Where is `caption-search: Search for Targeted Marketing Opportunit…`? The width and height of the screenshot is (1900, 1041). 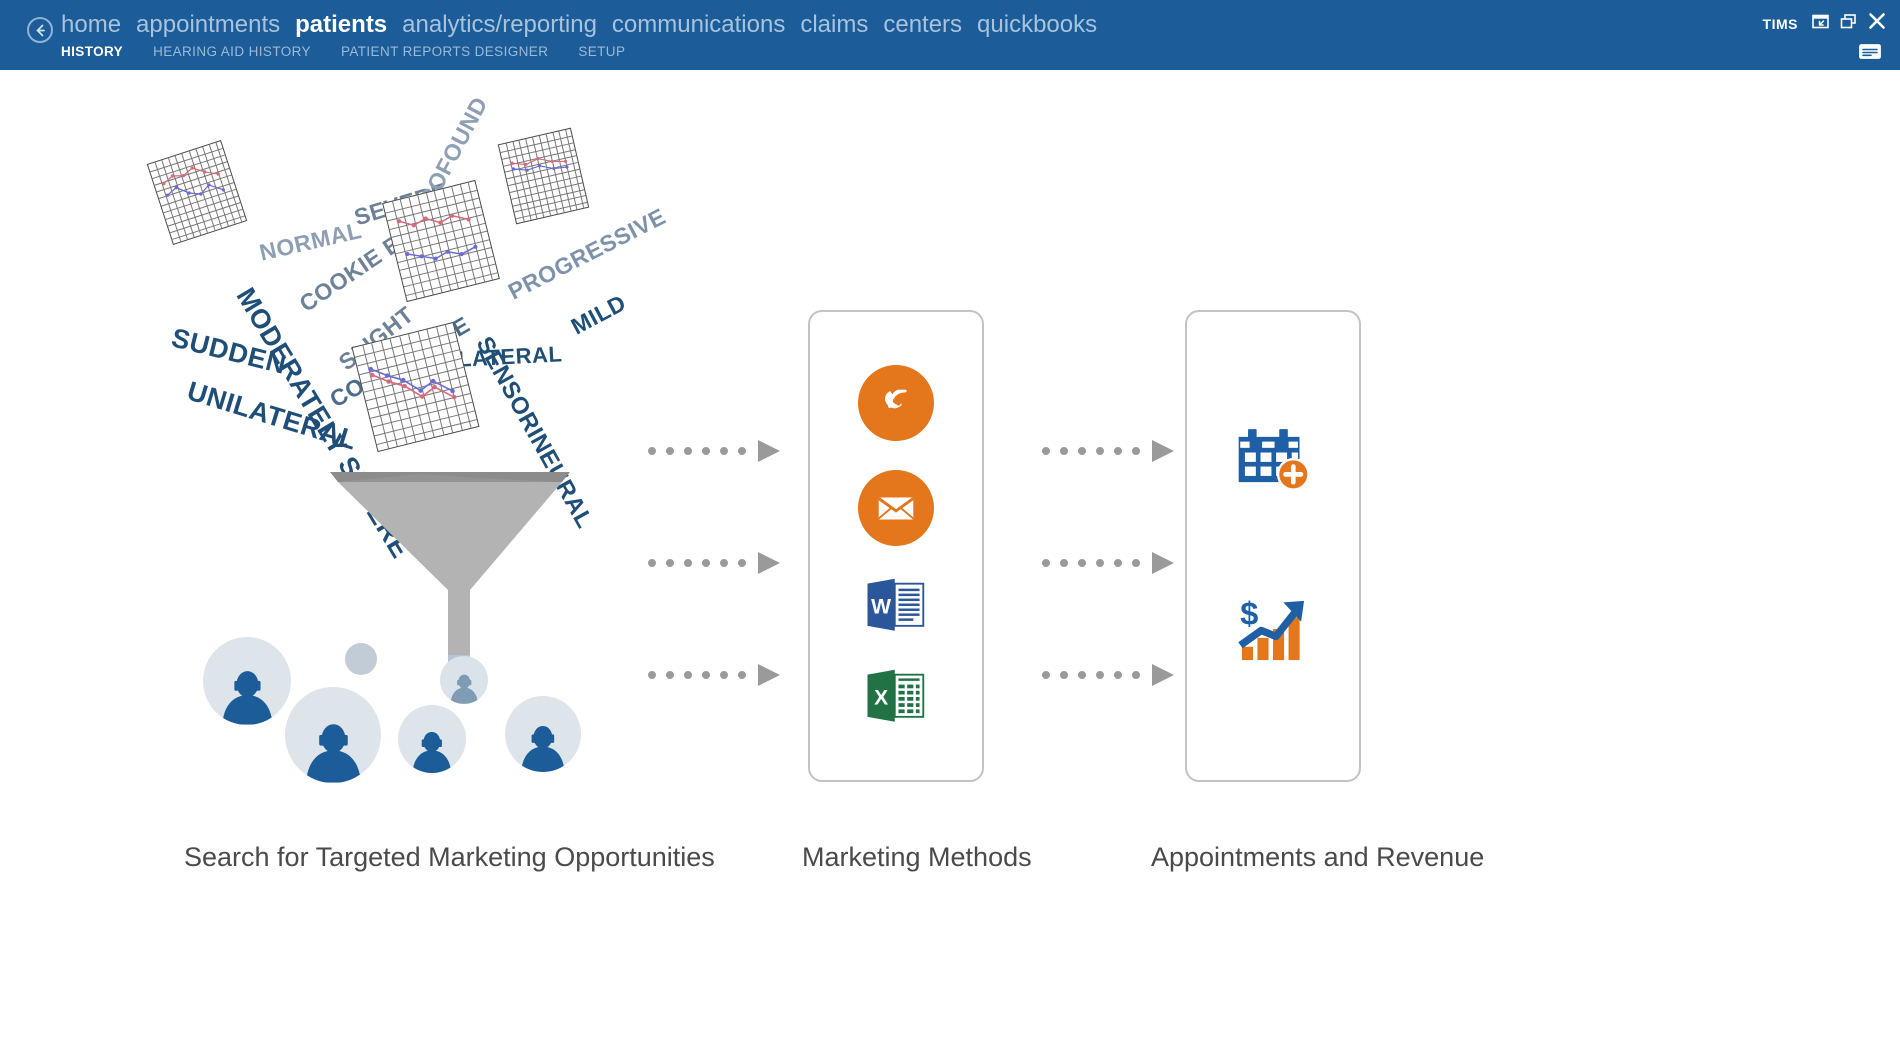 caption-search: Search for Targeted Marketing Opportunit… is located at coordinates (449, 857).